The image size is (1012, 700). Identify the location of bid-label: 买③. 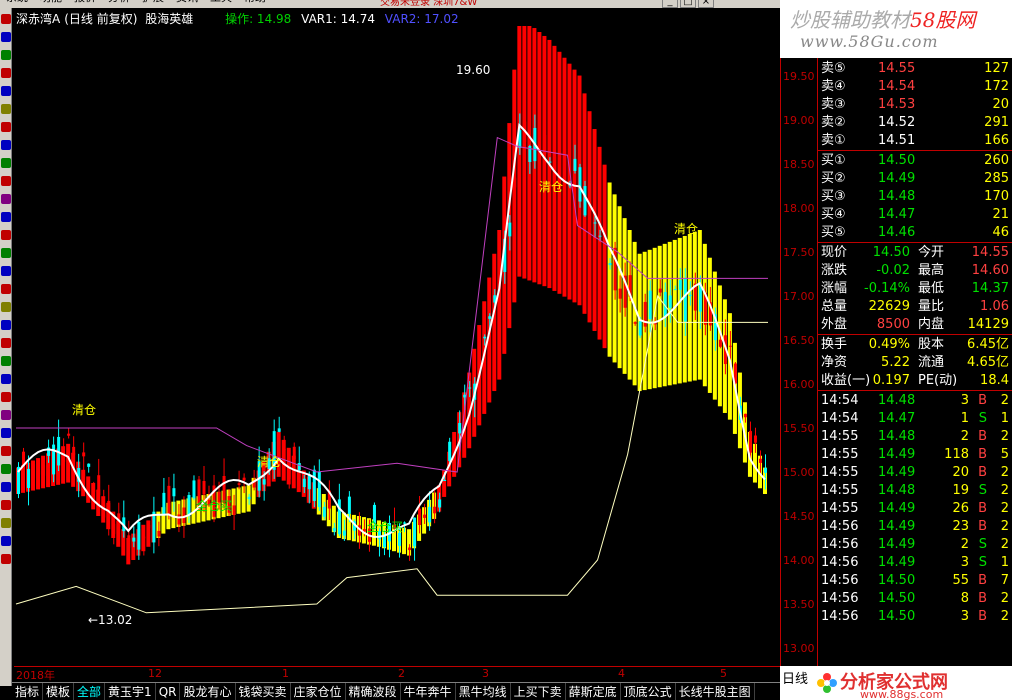
(833, 196).